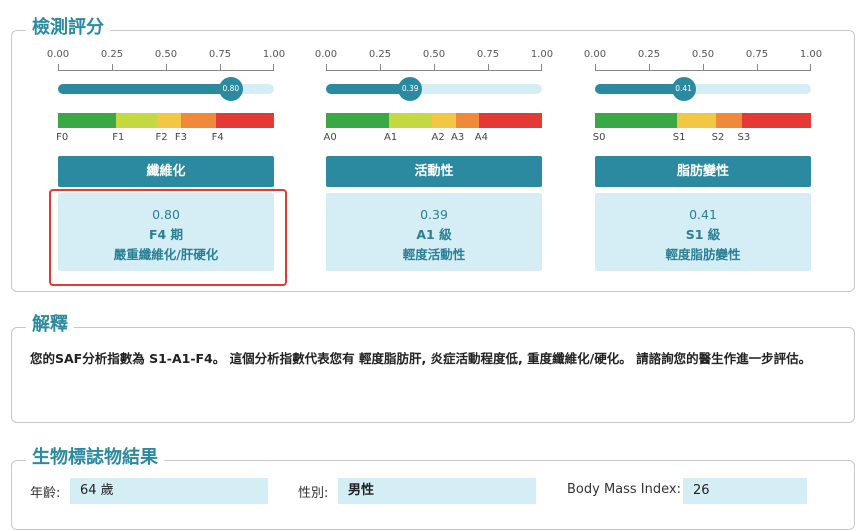 Image resolution: width=860 pixels, height=530 pixels. What do you see at coordinates (169, 491) in the screenshot?
I see `age-value: 64 歲` at bounding box center [169, 491].